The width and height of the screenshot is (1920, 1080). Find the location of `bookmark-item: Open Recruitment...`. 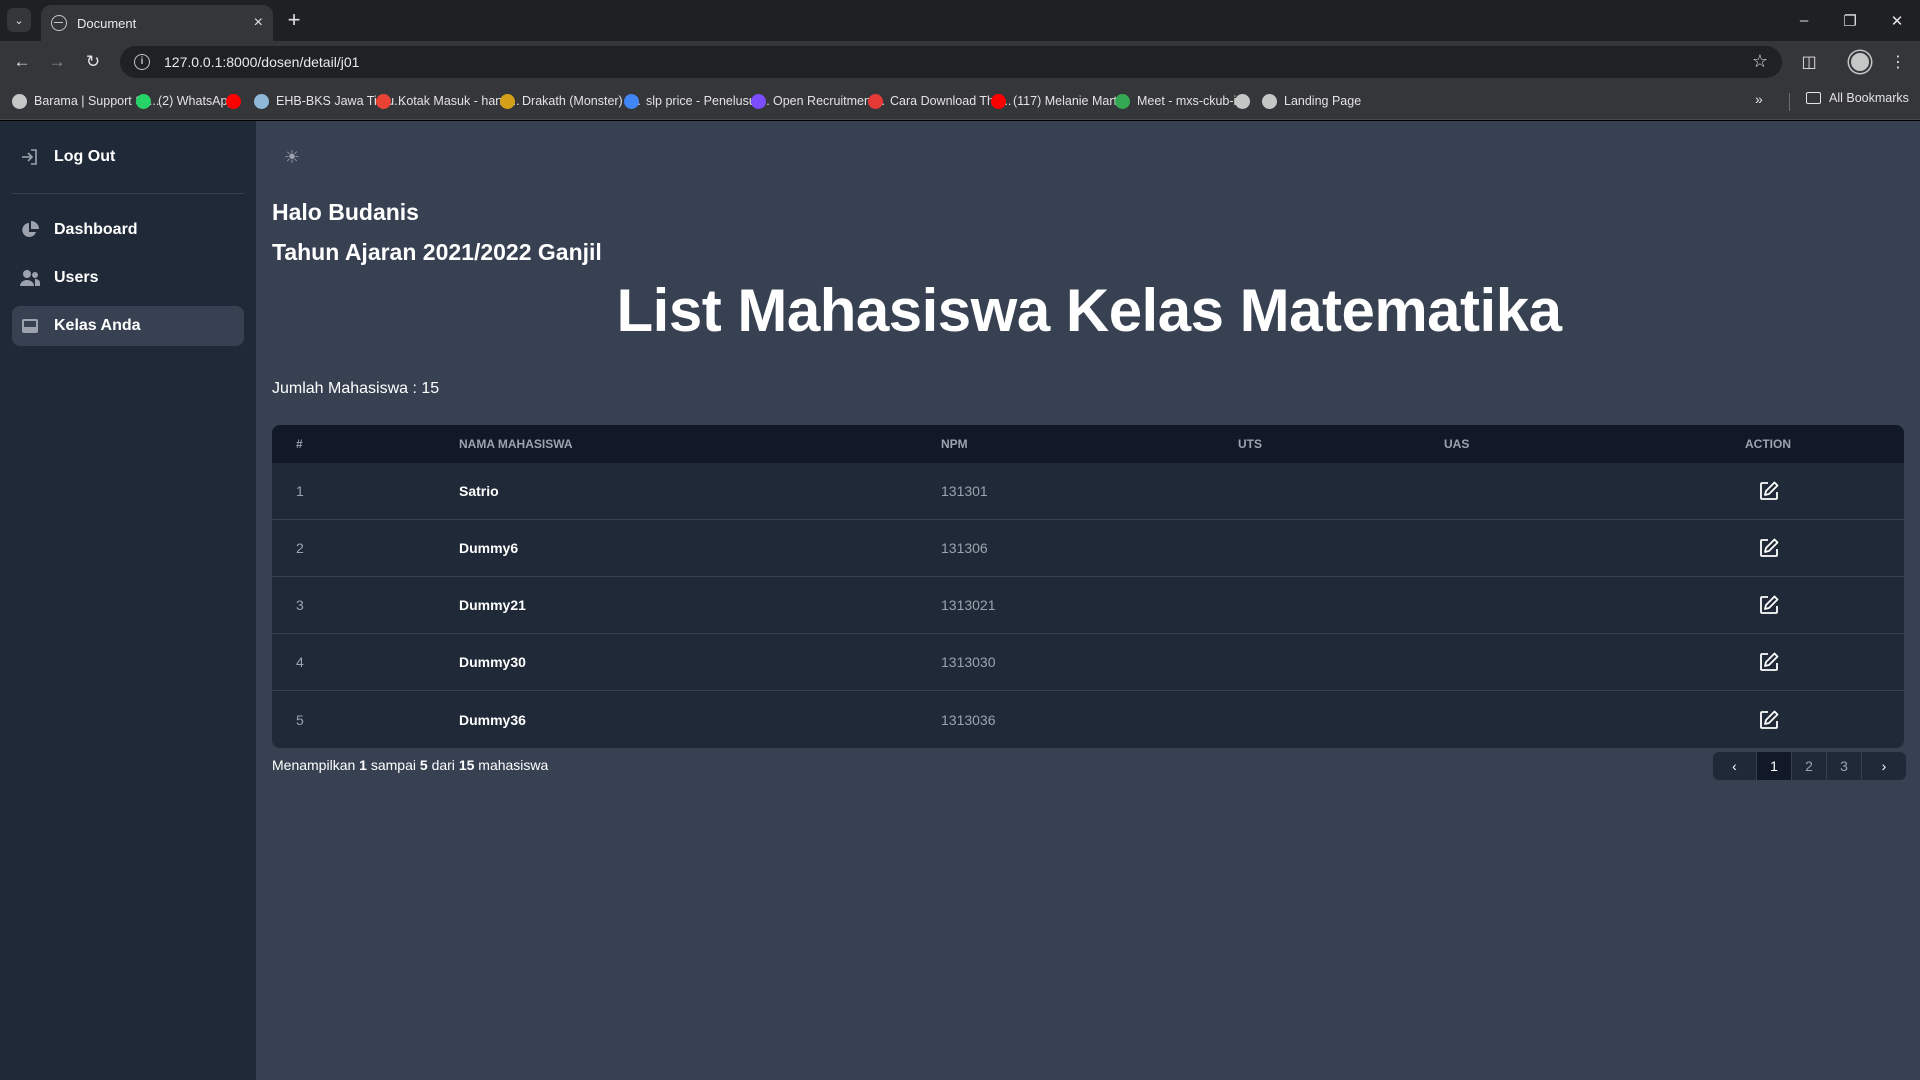

bookmark-item: Open Recruitment... is located at coordinates (818, 101).